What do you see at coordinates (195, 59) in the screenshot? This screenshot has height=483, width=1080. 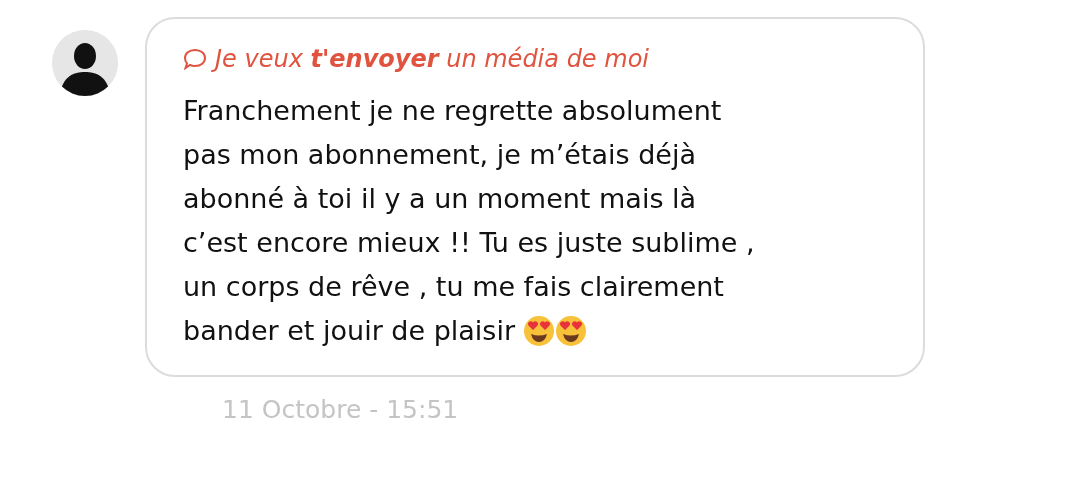 I see `comment-icon` at bounding box center [195, 59].